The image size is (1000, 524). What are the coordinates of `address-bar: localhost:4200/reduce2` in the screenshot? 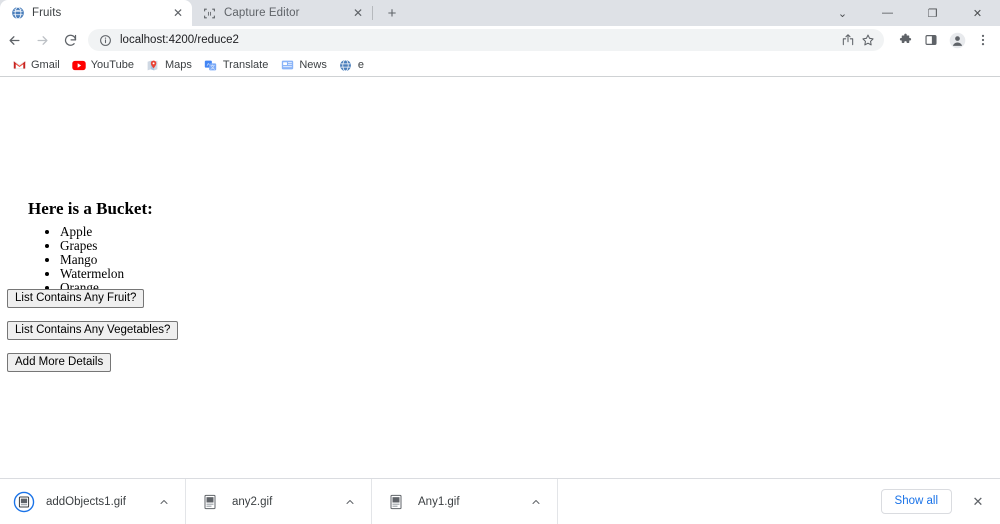 It's located at (486, 40).